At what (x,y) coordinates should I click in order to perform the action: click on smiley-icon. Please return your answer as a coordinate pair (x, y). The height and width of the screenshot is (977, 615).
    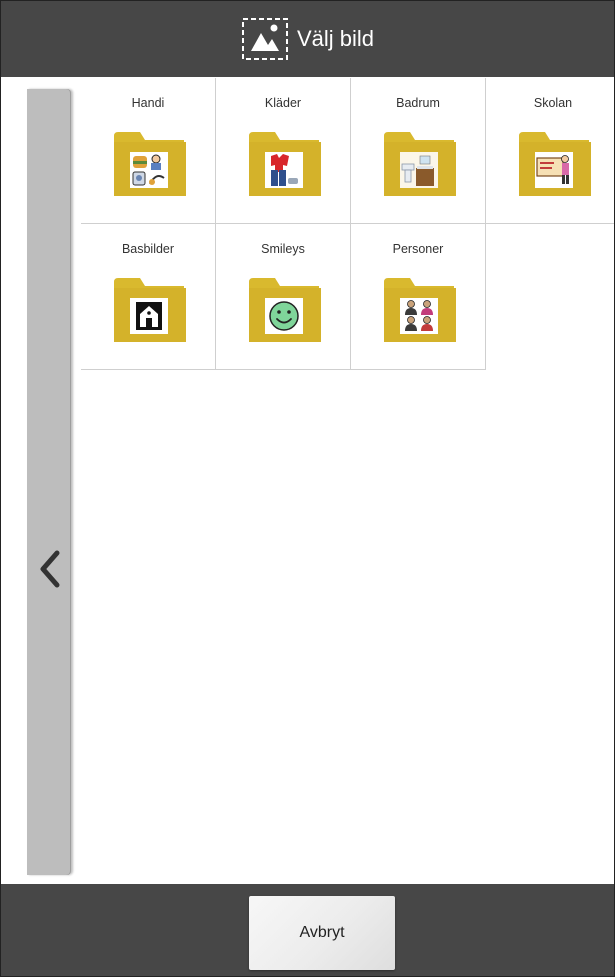
    Looking at the image, I should click on (284, 316).